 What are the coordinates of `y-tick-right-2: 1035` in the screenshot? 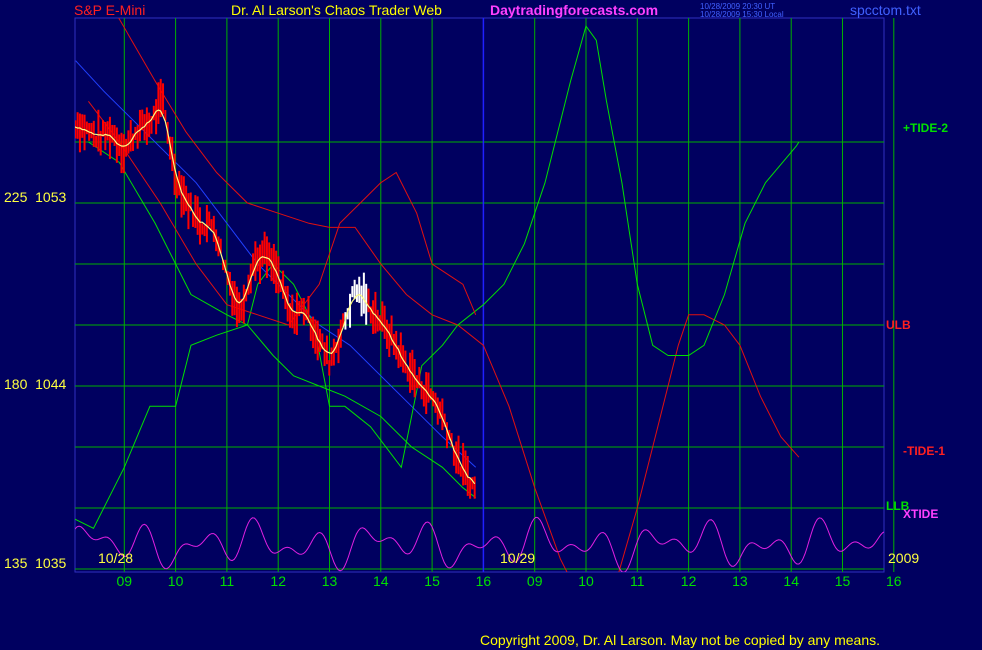 It's located at (51, 563).